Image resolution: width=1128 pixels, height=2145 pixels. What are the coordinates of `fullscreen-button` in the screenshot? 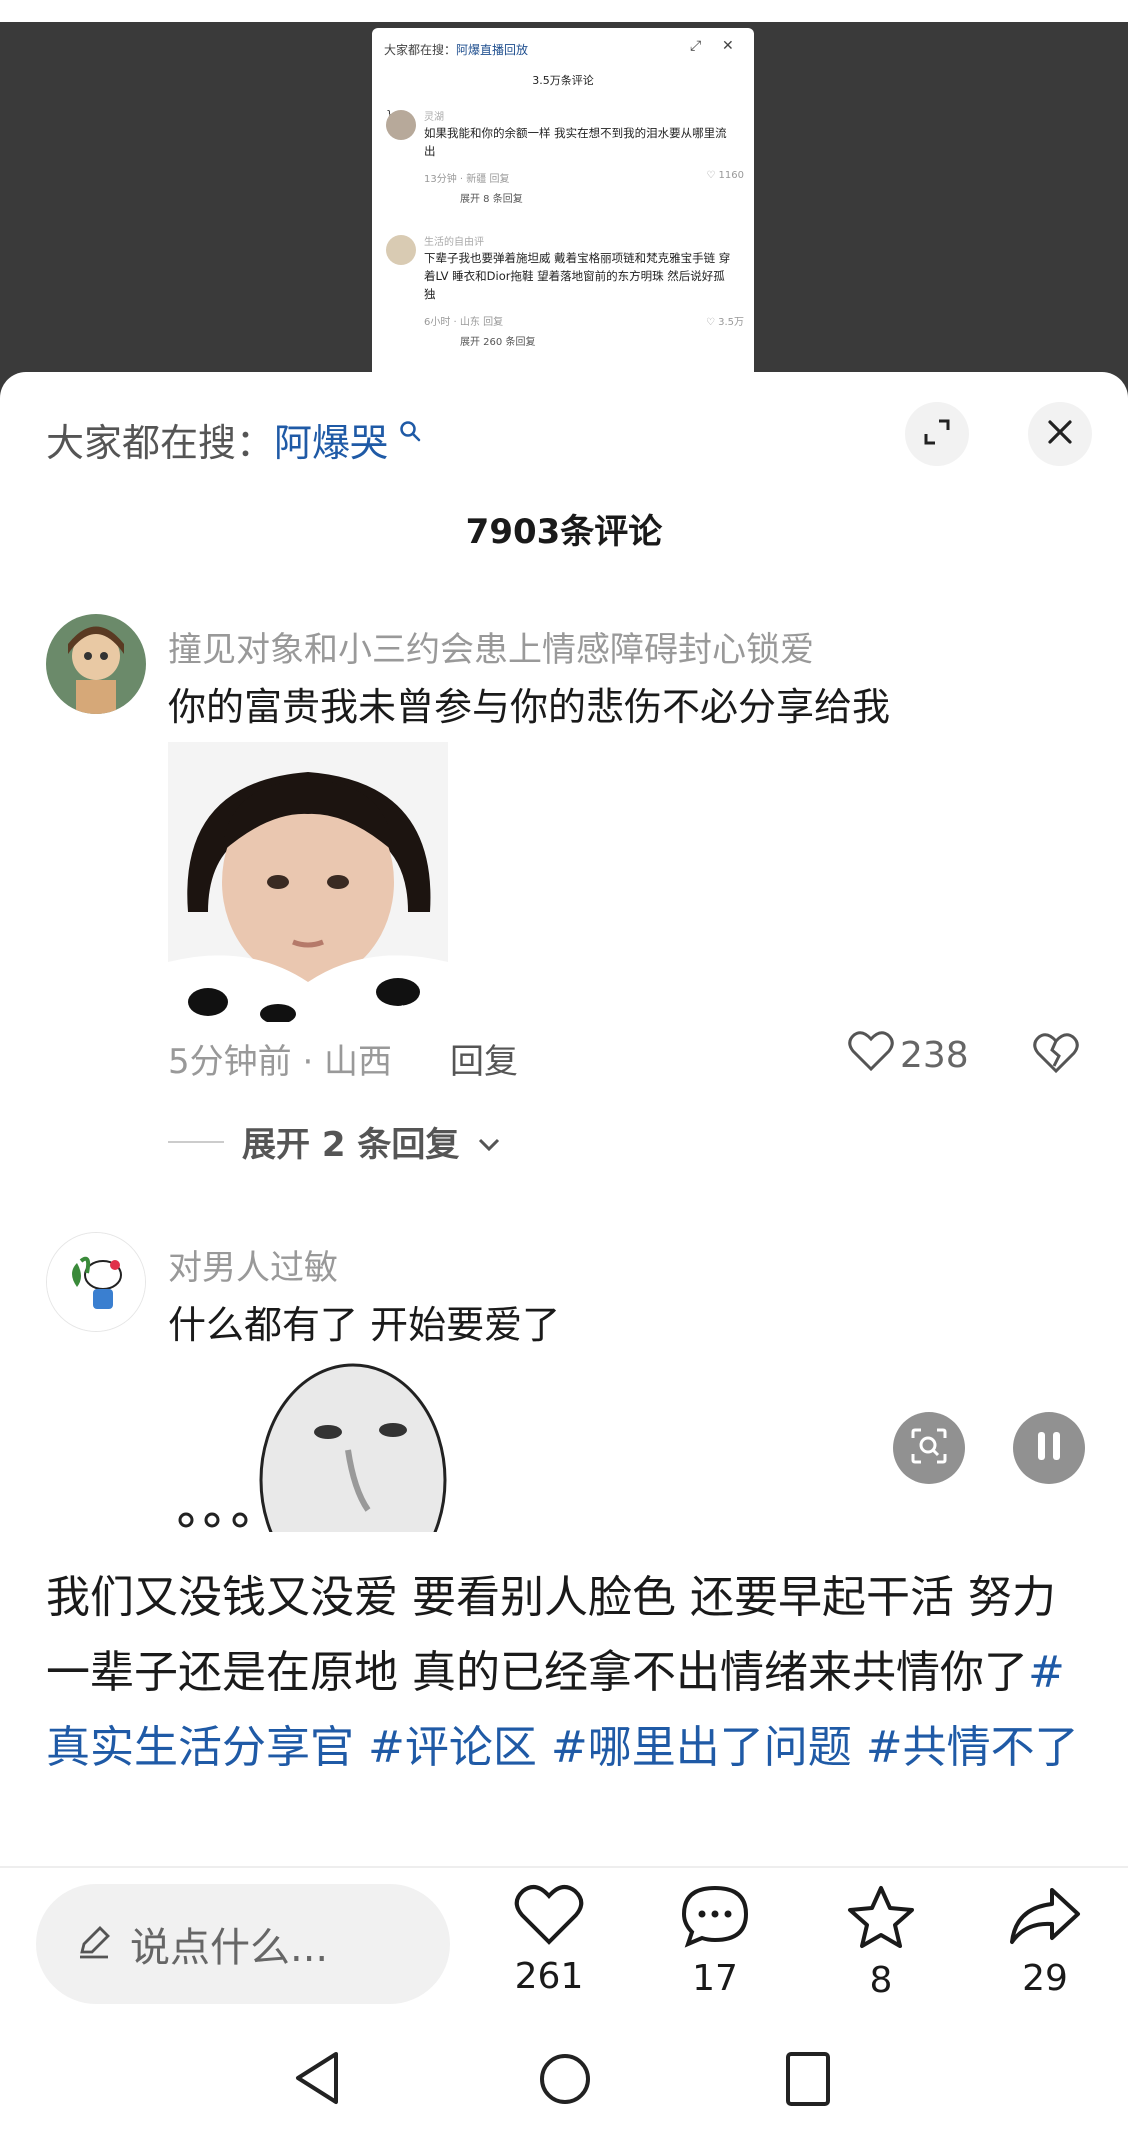 It's located at (937, 434).